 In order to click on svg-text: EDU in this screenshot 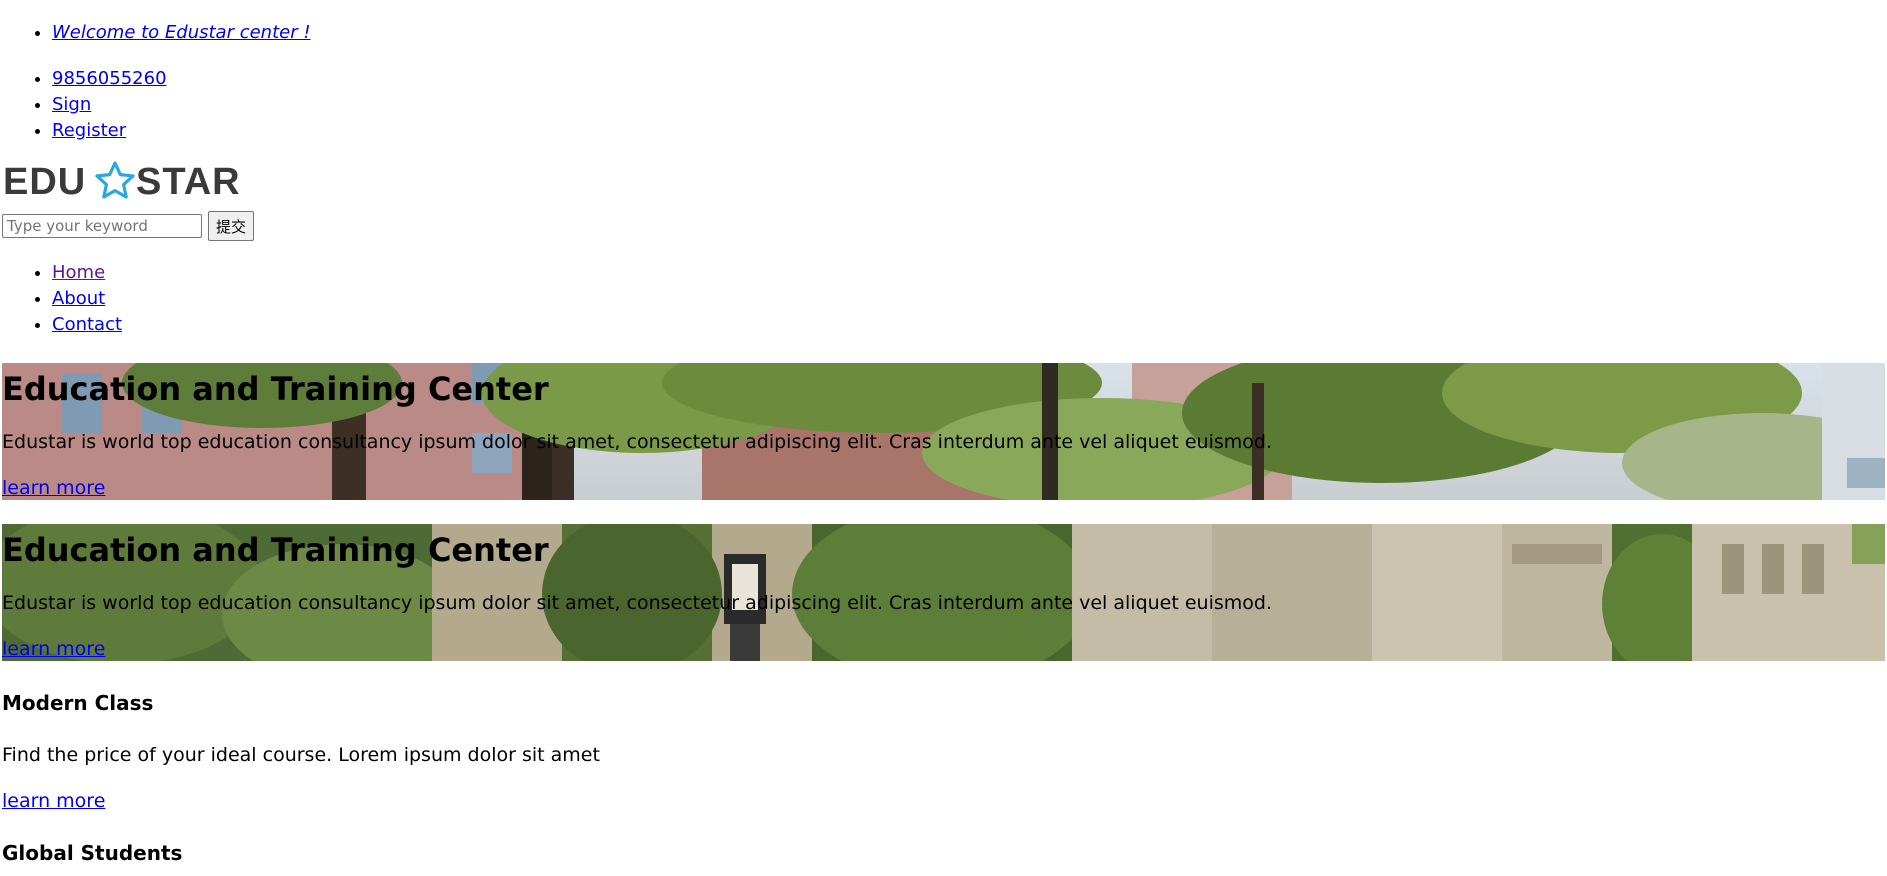, I will do `click(44, 180)`.